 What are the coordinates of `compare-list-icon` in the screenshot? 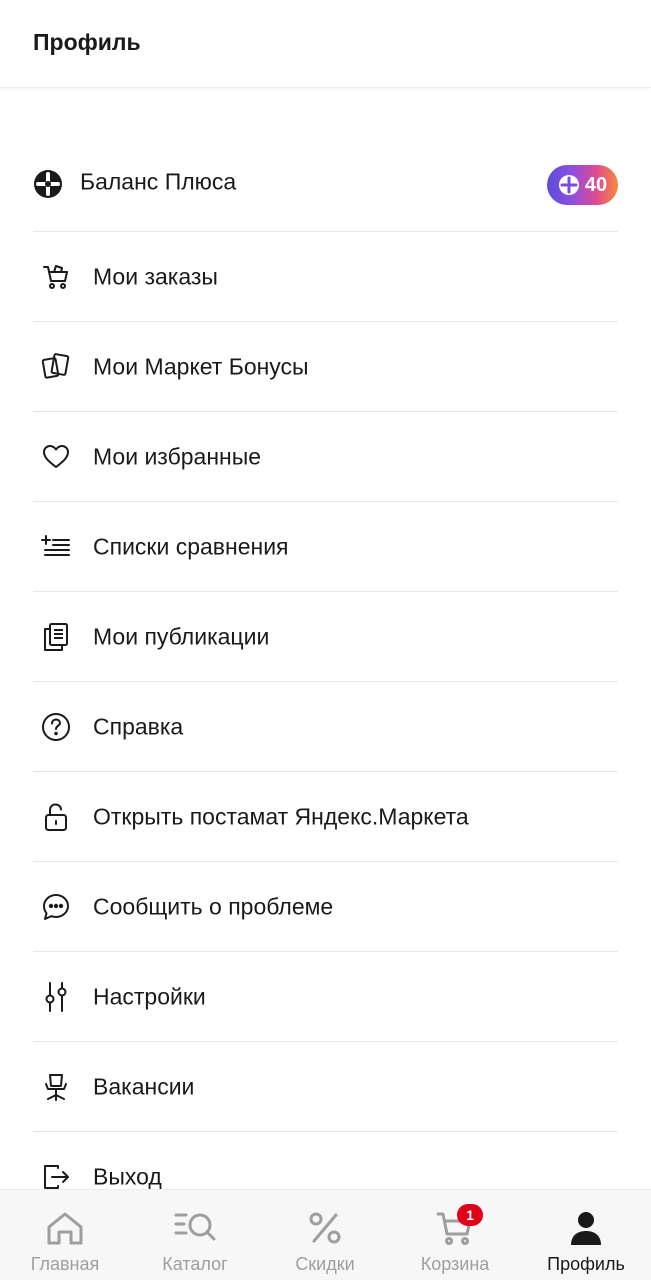 It's located at (56, 547).